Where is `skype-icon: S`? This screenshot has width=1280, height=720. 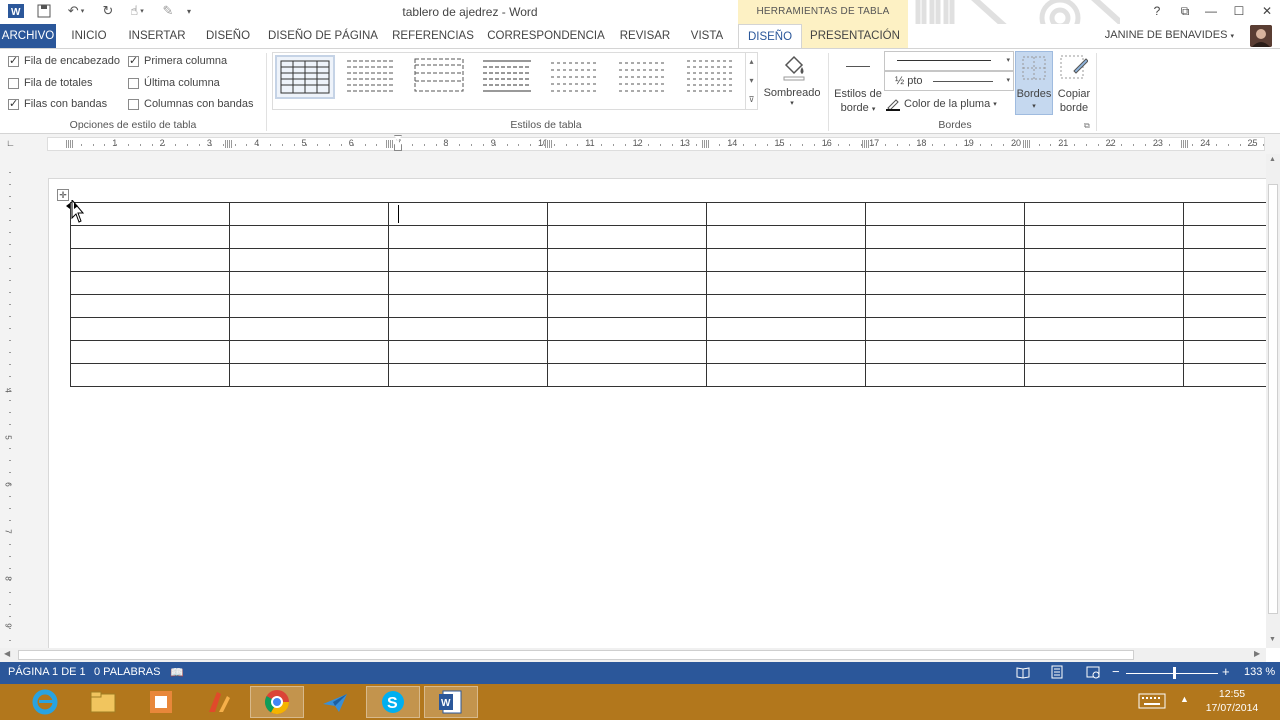
skype-icon: S is located at coordinates (393, 702).